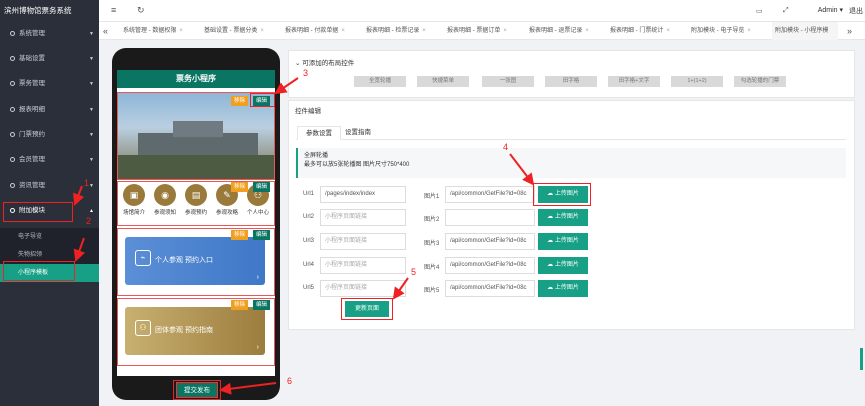 Image resolution: width=865 pixels, height=406 pixels. What do you see at coordinates (697, 81) in the screenshot?
I see `layout-control-button: 1+(1+2)` at bounding box center [697, 81].